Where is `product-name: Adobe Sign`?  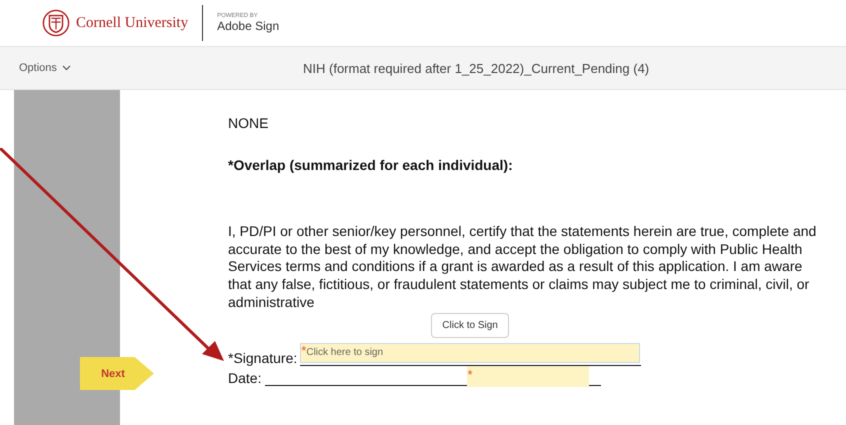 product-name: Adobe Sign is located at coordinates (248, 26).